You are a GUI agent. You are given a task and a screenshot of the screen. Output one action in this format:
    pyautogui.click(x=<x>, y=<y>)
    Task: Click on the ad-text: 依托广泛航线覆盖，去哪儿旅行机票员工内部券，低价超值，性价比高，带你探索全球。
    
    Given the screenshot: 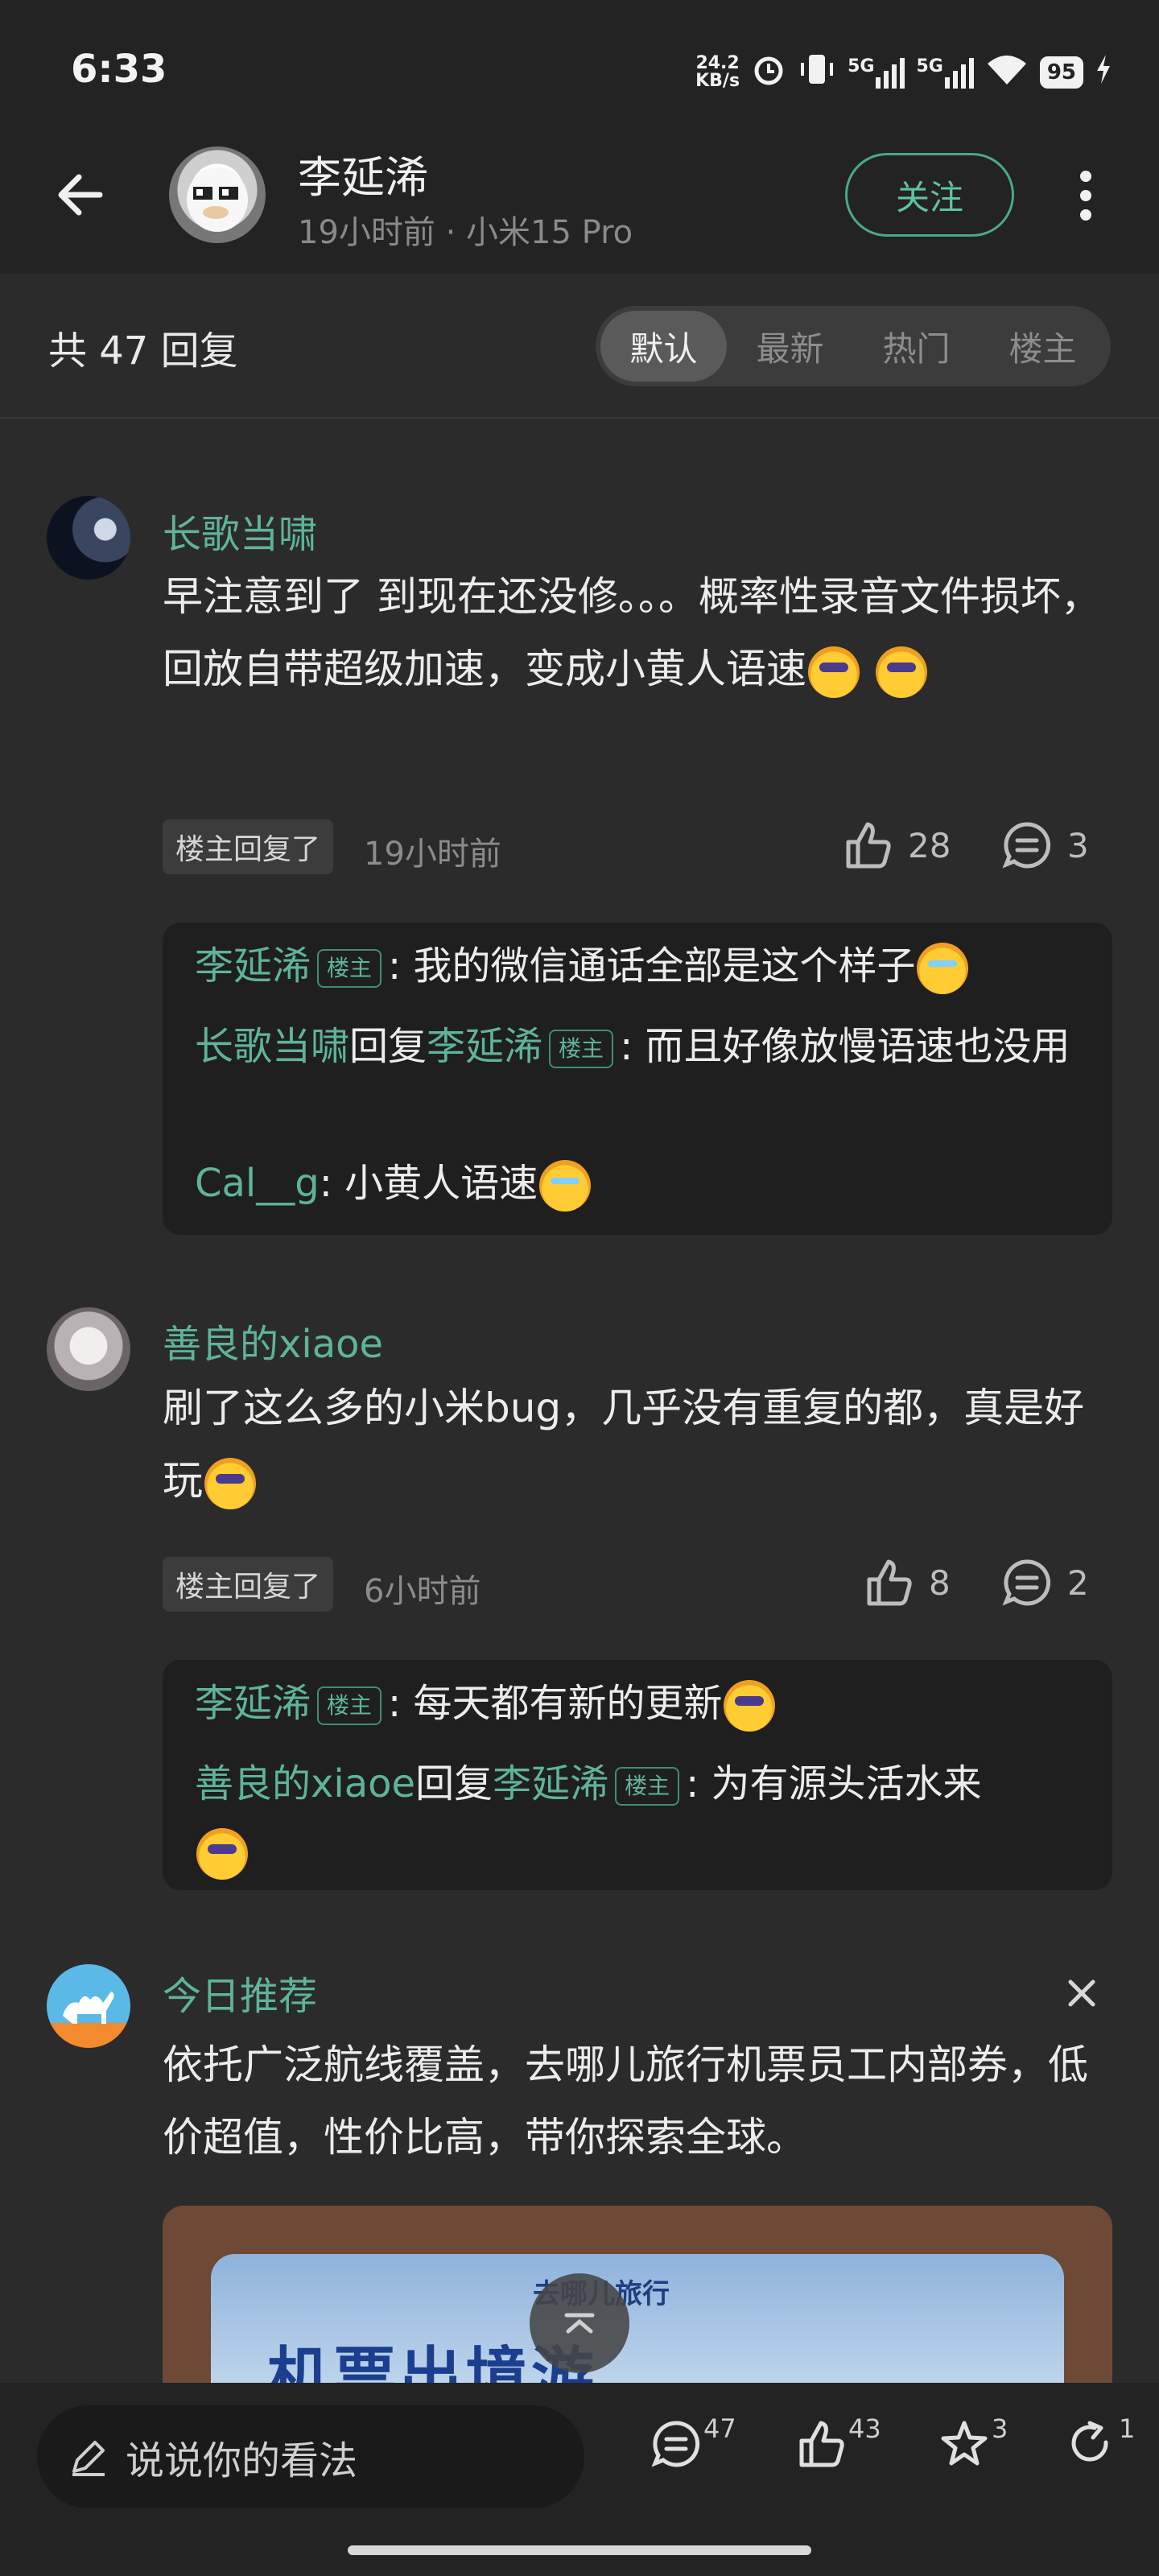 What is the action you would take?
    pyautogui.click(x=625, y=2101)
    